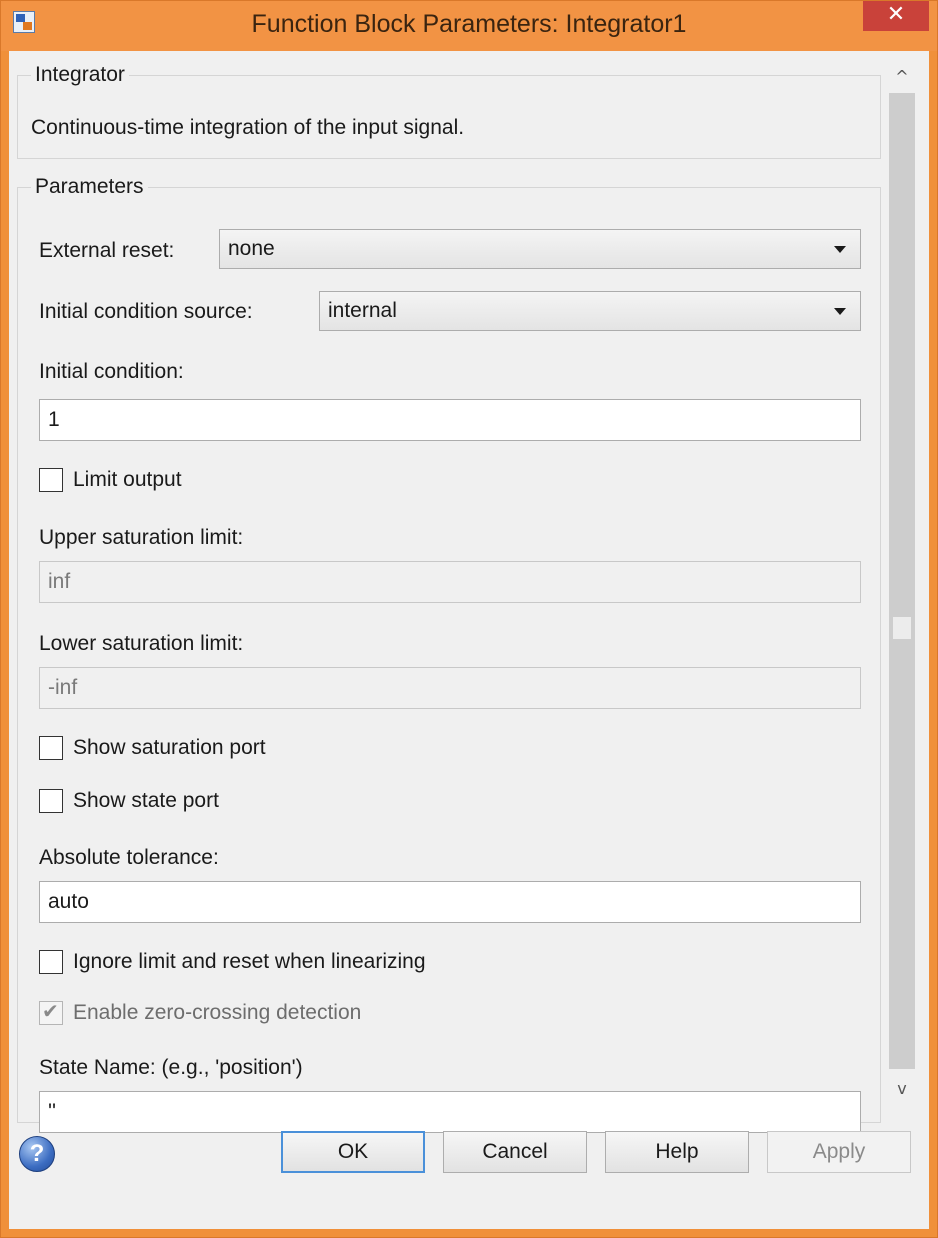  Describe the element at coordinates (249, 962) in the screenshot. I see `ignore-limit-label: Ignore limit and reset when linearizing` at that location.